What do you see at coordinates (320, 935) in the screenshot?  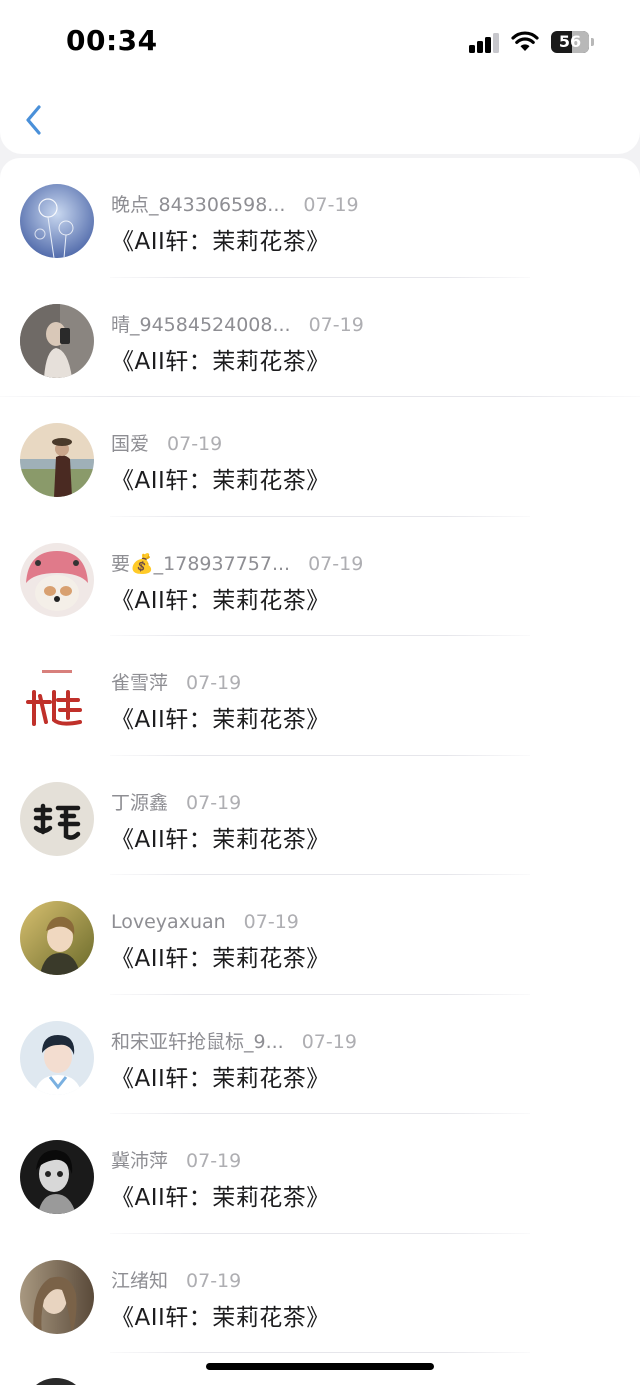 I see `comment-row: Loveyaxuan 07-19 《AII轩：茉莉花茶》` at bounding box center [320, 935].